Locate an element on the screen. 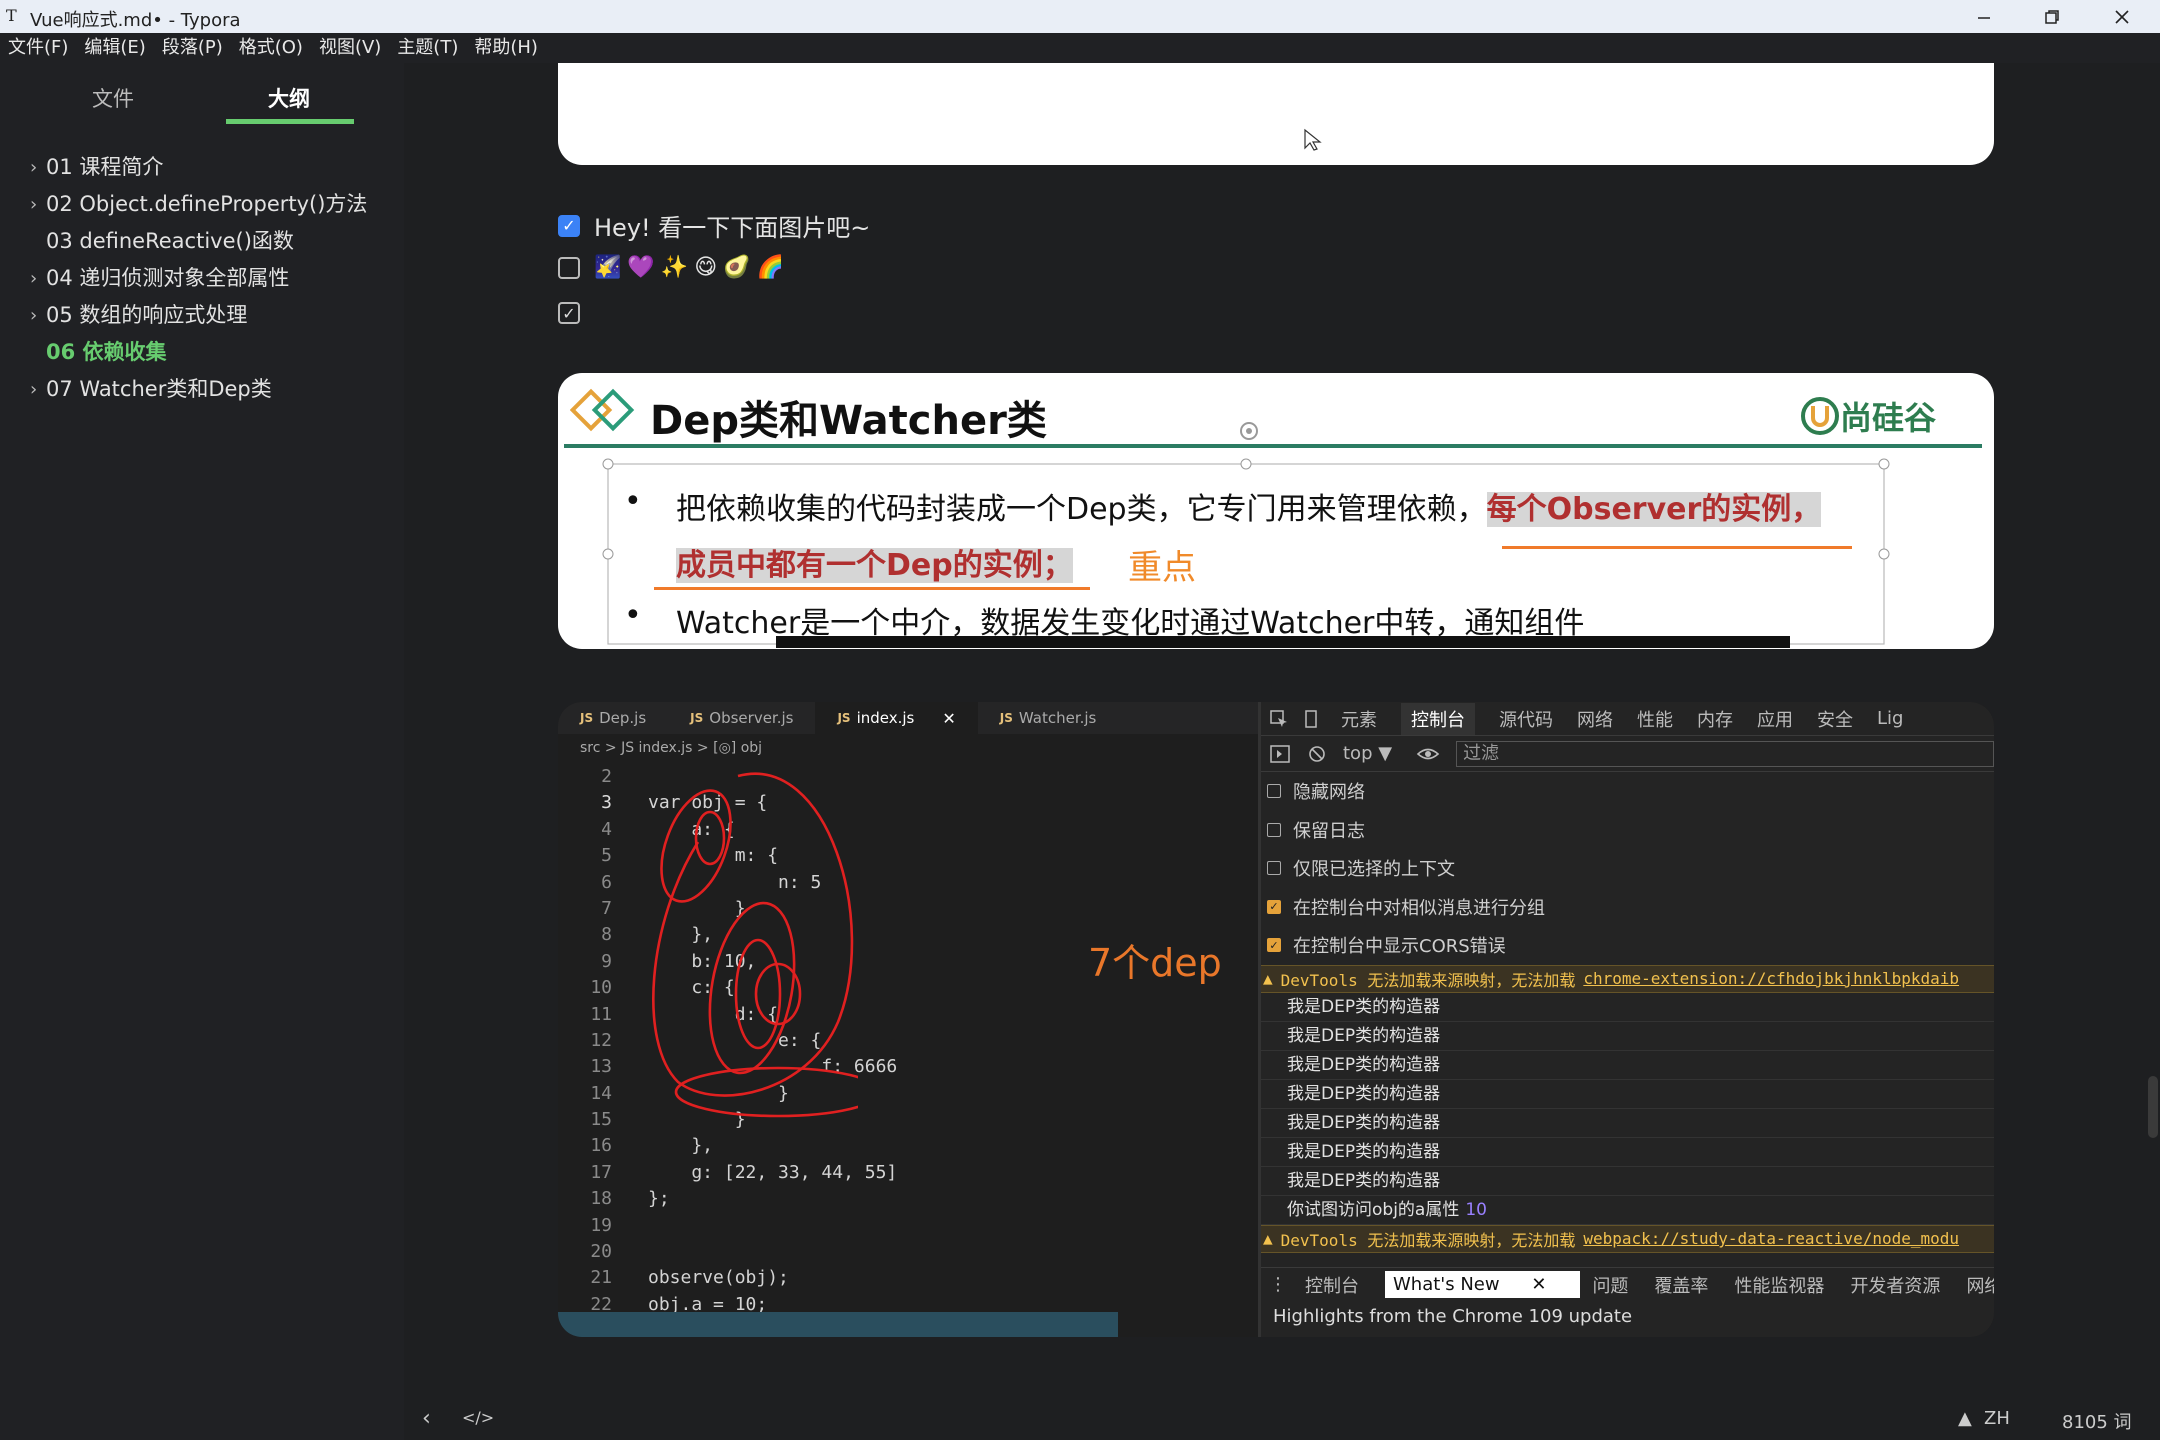 This screenshot has width=2160, height=1440. restore-button is located at coordinates (2052, 16).